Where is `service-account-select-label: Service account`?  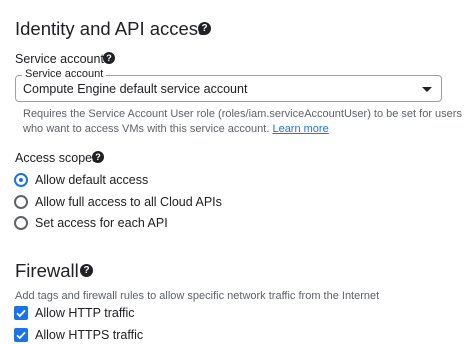 service-account-select-label: Service account is located at coordinates (64, 74).